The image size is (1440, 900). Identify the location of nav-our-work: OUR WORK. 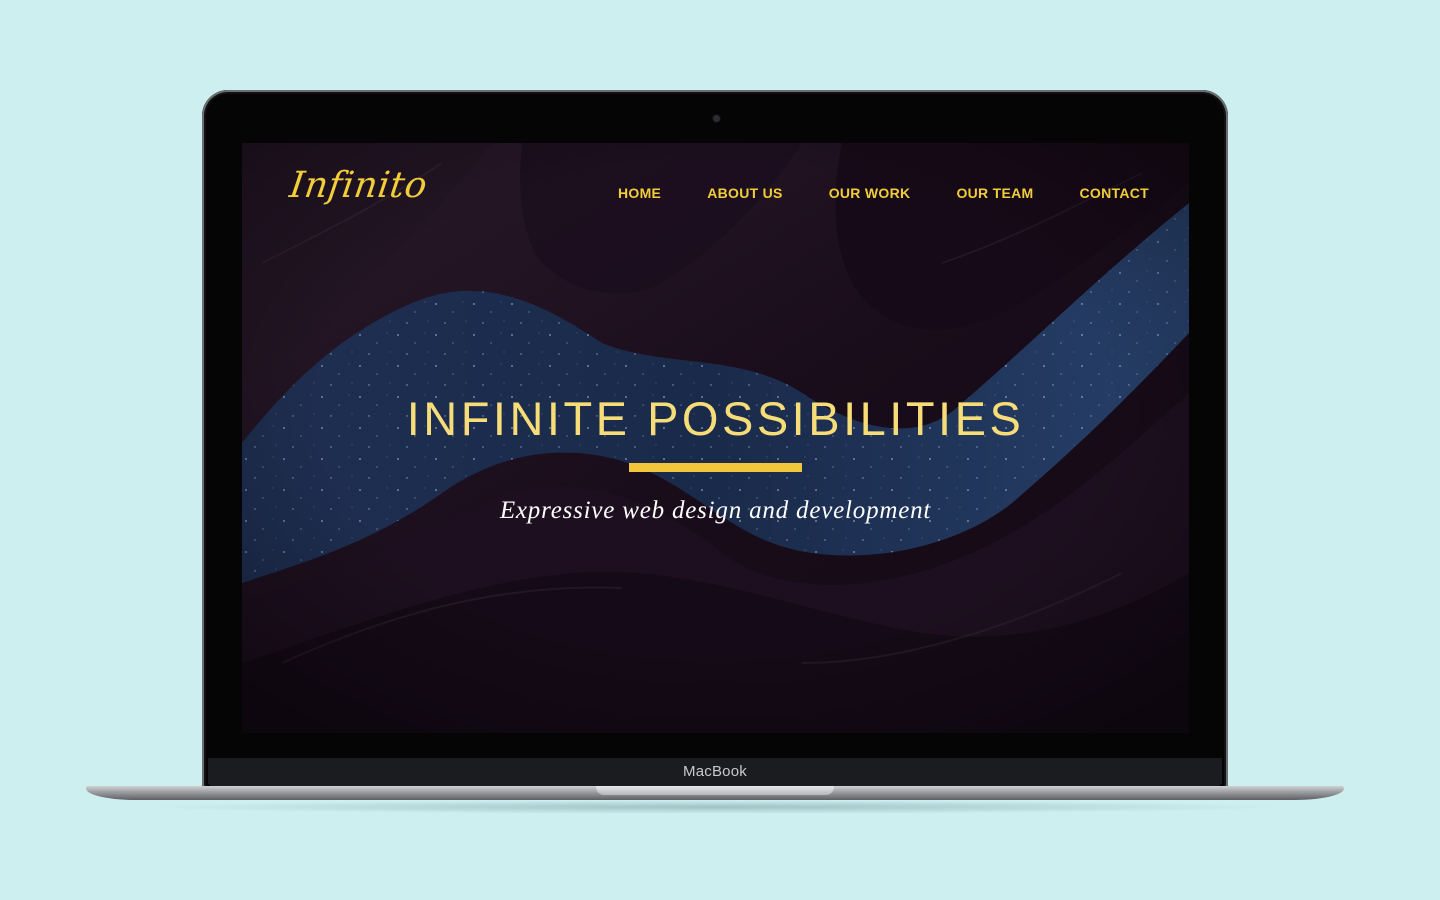
(870, 193).